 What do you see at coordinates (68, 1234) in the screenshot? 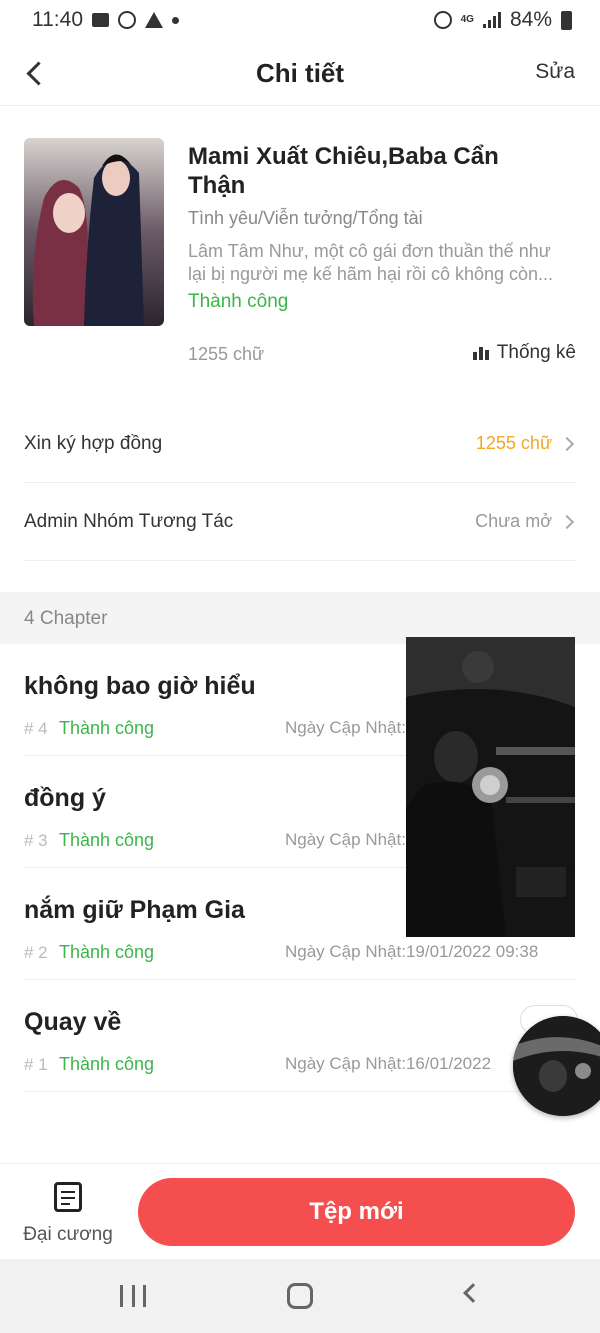
I see `outline-label: Đại cương` at bounding box center [68, 1234].